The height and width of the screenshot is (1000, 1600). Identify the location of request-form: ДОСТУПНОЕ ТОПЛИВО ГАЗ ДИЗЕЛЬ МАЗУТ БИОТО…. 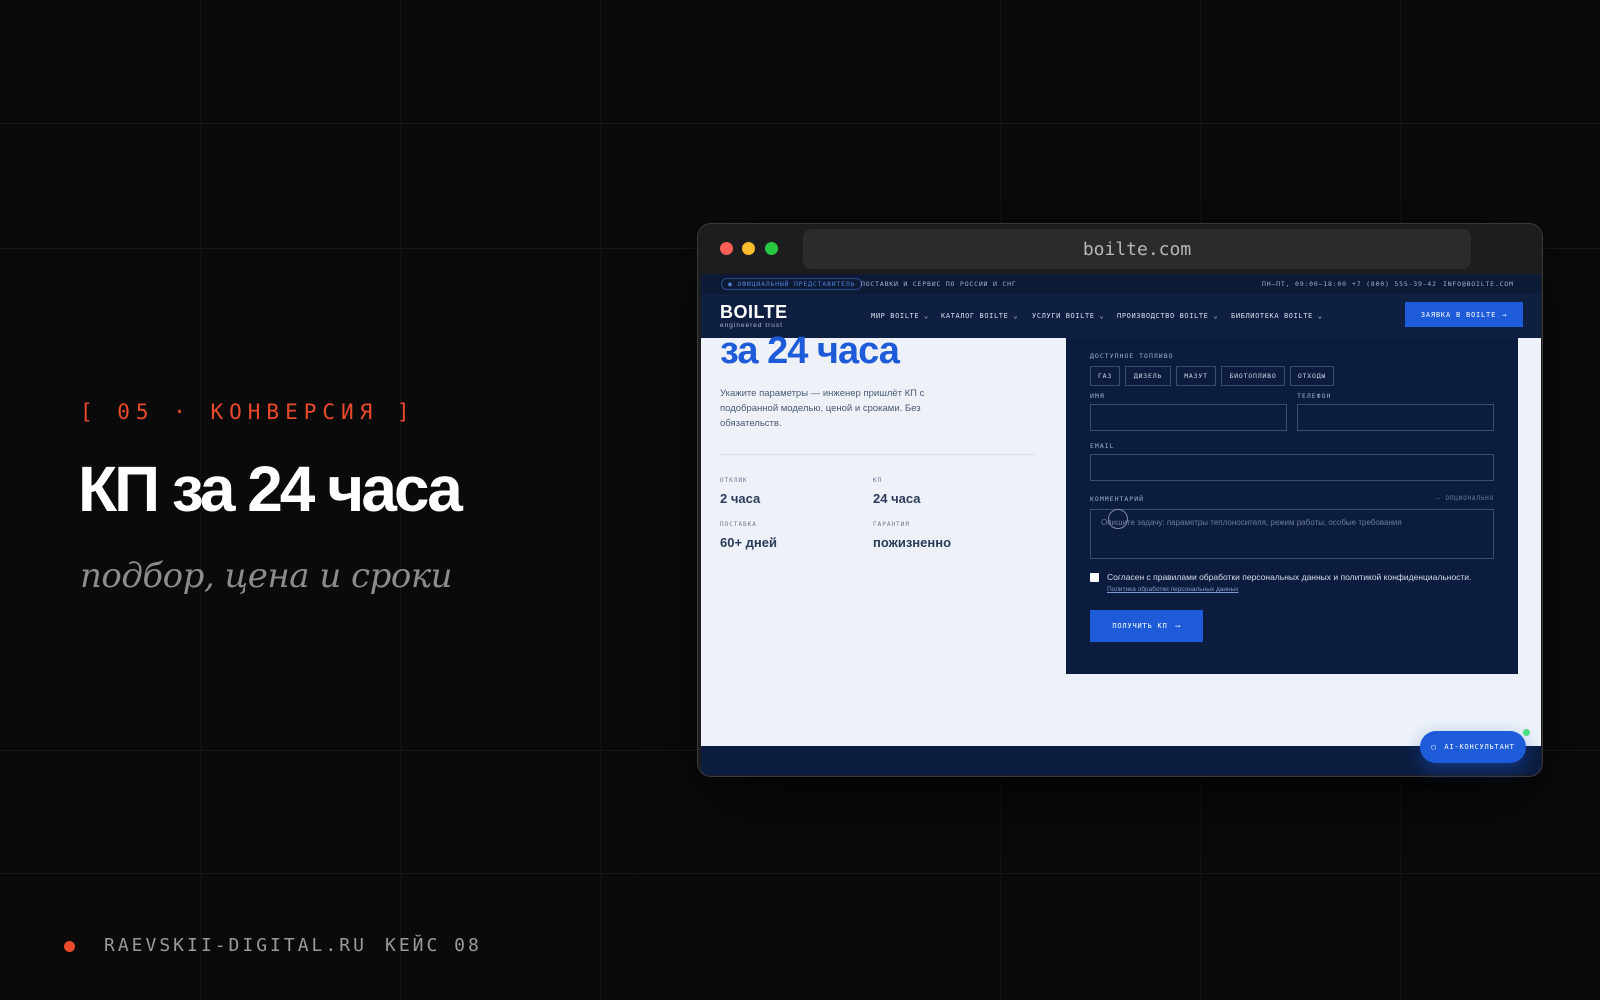
(1292, 506).